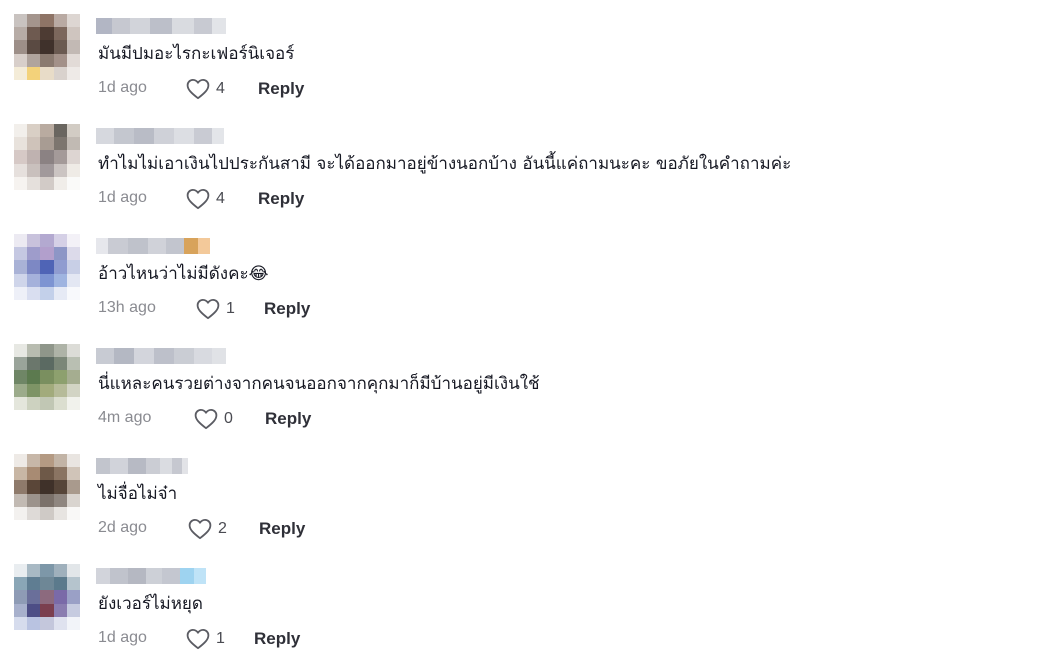 The height and width of the screenshot is (665, 1037). I want to click on comment-timestamp: 2d ago, so click(122, 527).